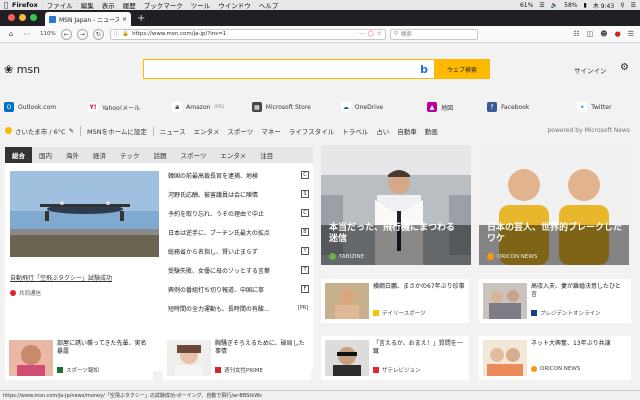 The image size is (640, 400). Describe the element at coordinates (541, 5) in the screenshot. I see `wifi-icon: ☰` at that location.